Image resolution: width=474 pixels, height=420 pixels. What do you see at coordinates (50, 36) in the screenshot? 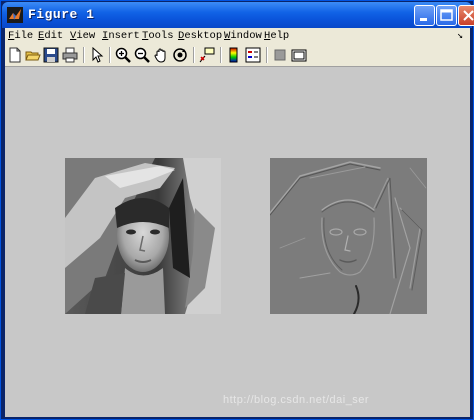
I see `menu-edit: Edit` at bounding box center [50, 36].